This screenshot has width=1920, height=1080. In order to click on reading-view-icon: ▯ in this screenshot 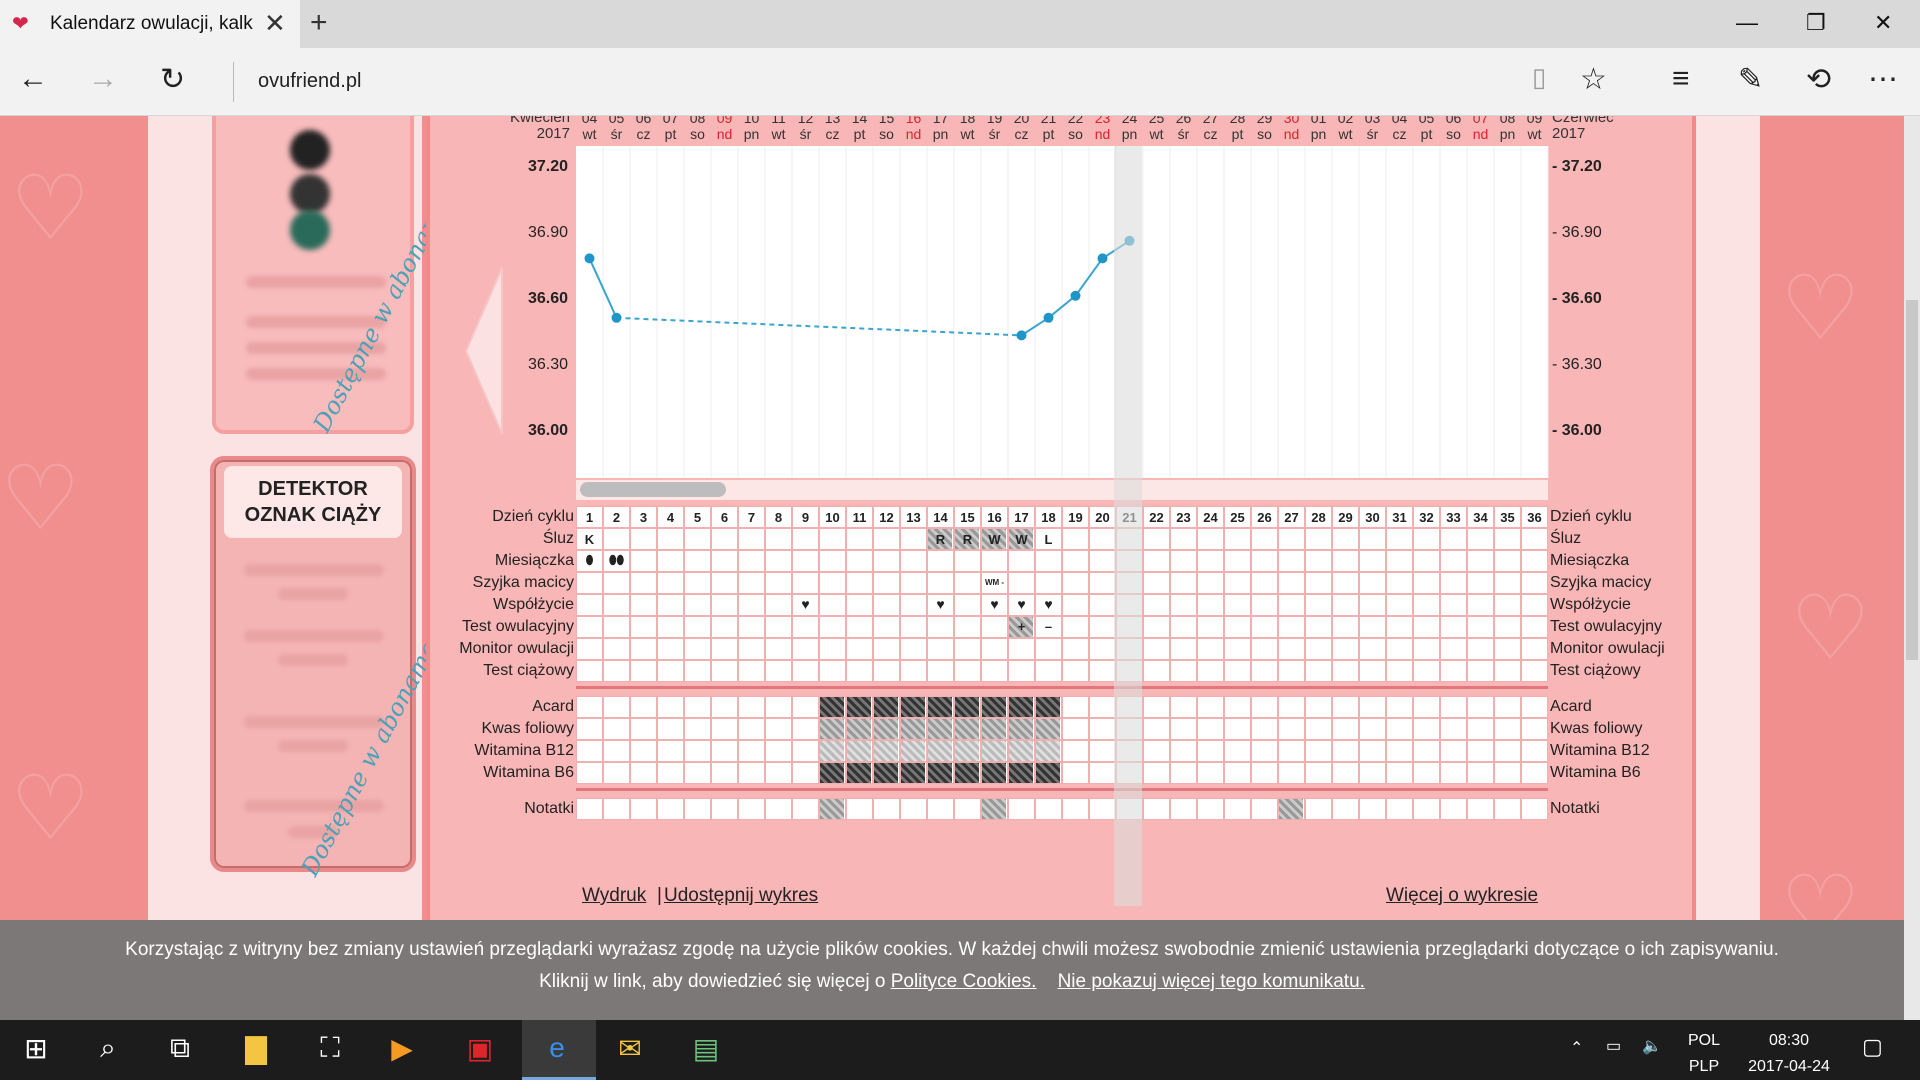, I will do `click(1539, 77)`.